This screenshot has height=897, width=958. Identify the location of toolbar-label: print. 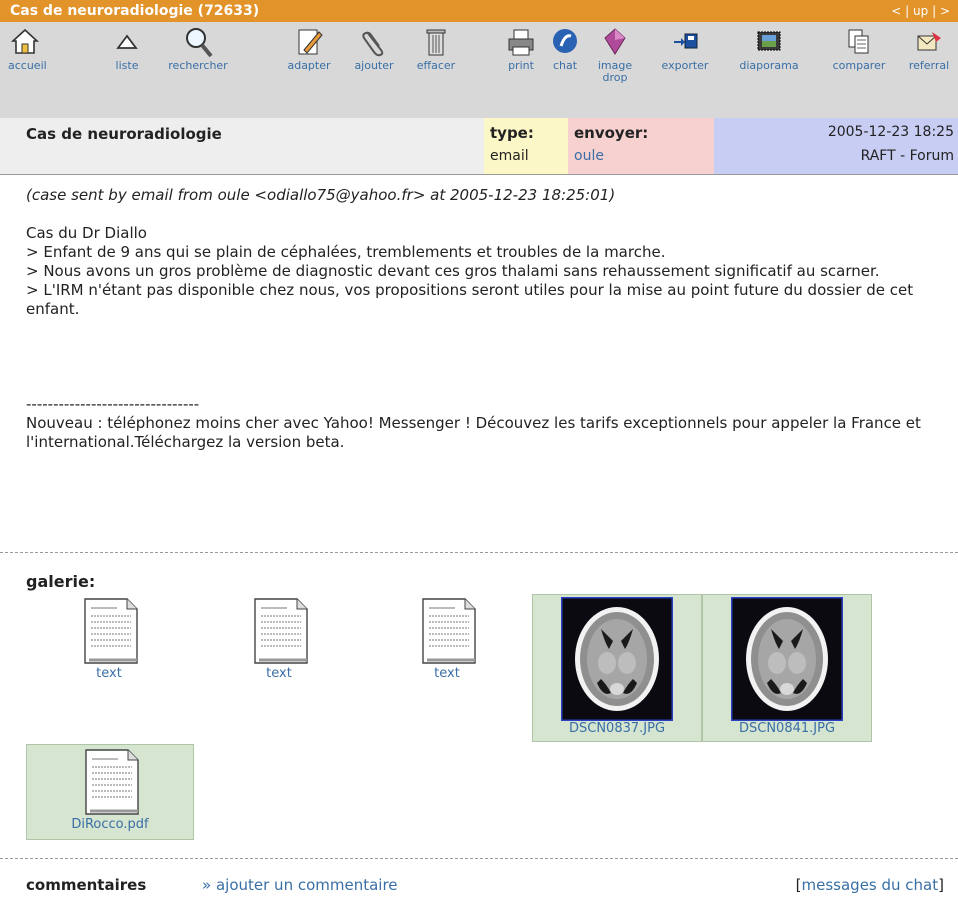
(521, 65).